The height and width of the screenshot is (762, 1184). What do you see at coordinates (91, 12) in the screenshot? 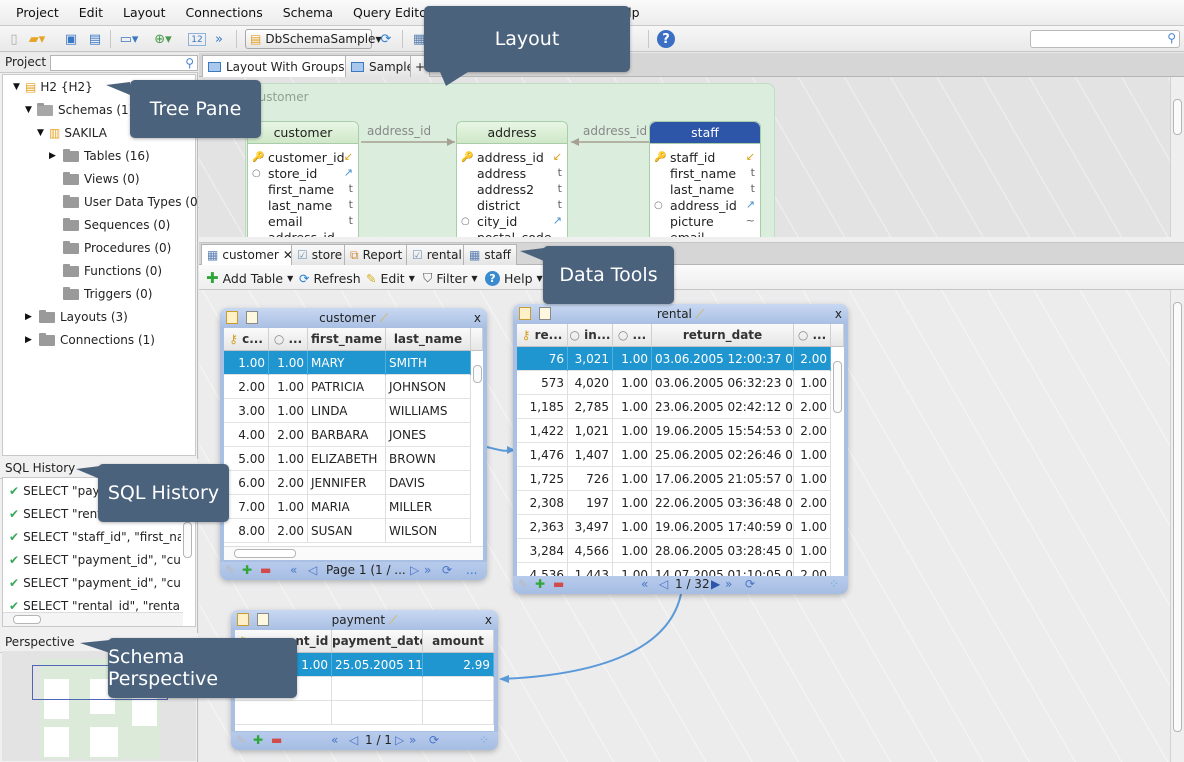
I see `menu-edit: Edit` at bounding box center [91, 12].